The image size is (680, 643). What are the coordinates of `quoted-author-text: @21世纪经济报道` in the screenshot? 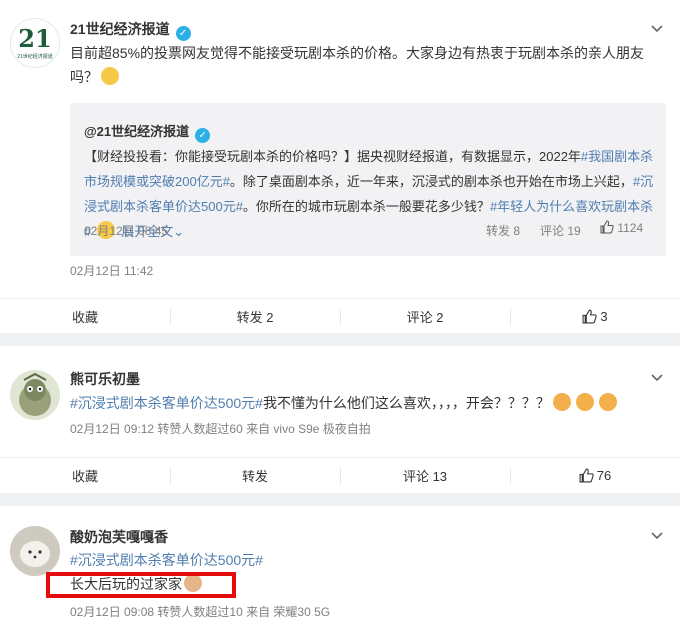 It's located at (136, 131).